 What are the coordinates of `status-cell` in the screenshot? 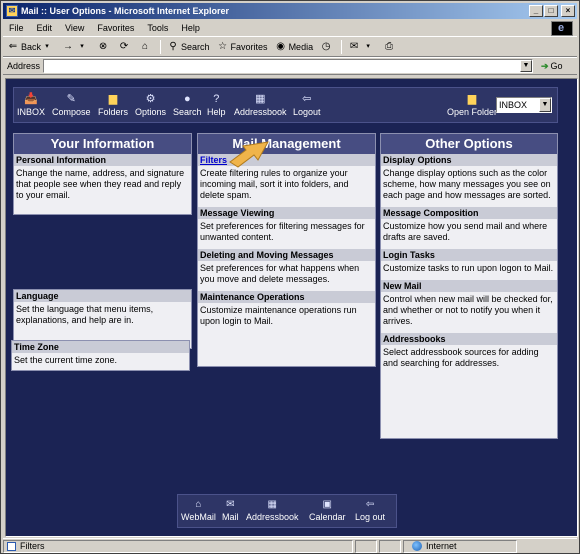 It's located at (390, 546).